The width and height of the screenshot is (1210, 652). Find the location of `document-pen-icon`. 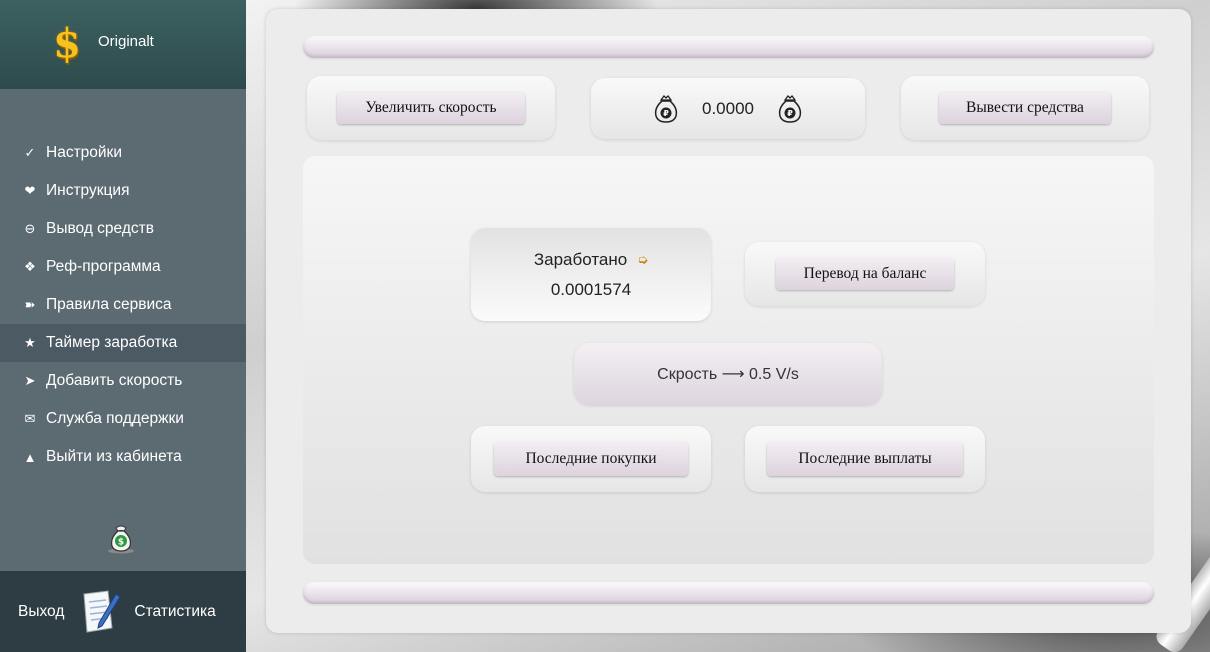

document-pen-icon is located at coordinates (102, 611).